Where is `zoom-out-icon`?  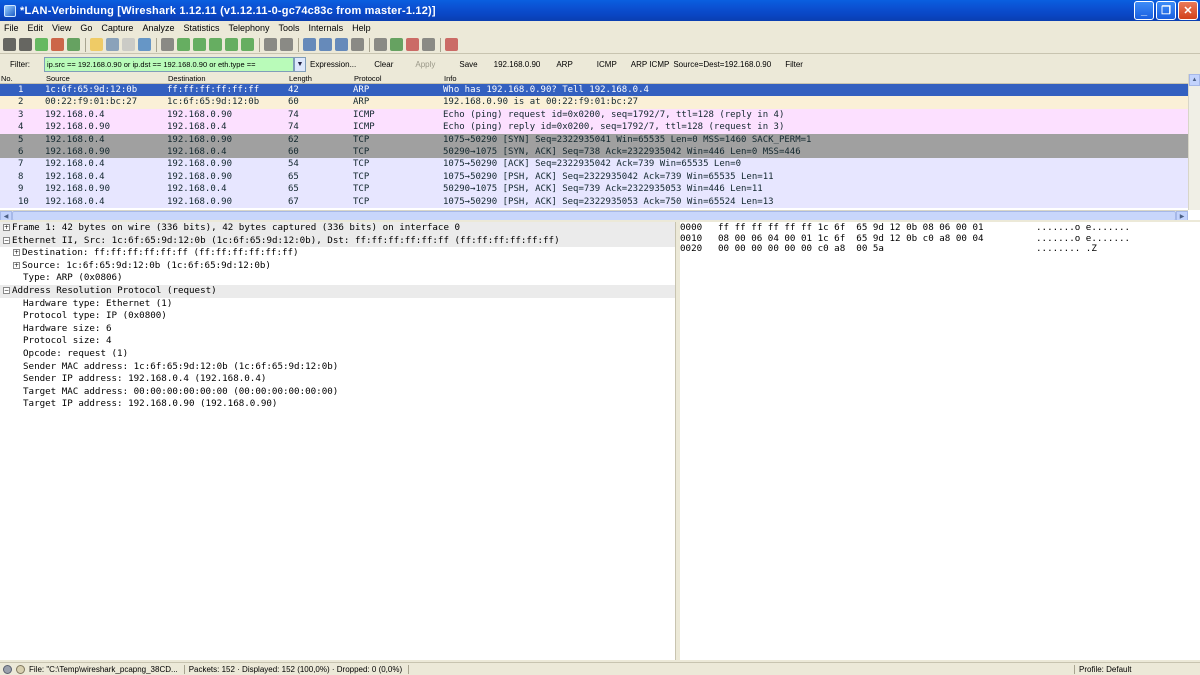 zoom-out-icon is located at coordinates (325, 44).